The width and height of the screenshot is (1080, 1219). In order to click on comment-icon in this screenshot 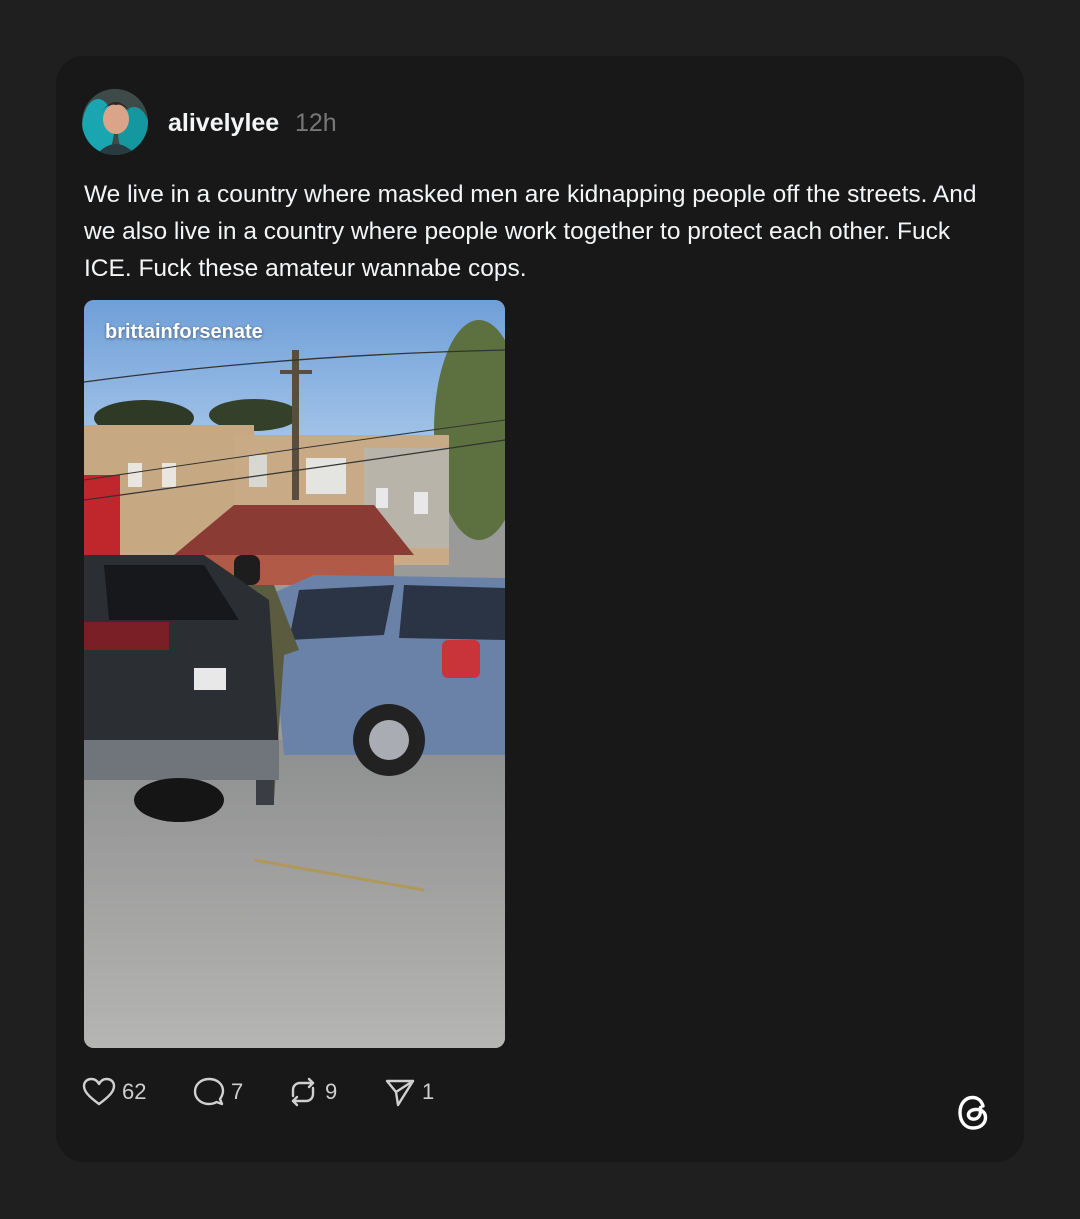, I will do `click(209, 1091)`.